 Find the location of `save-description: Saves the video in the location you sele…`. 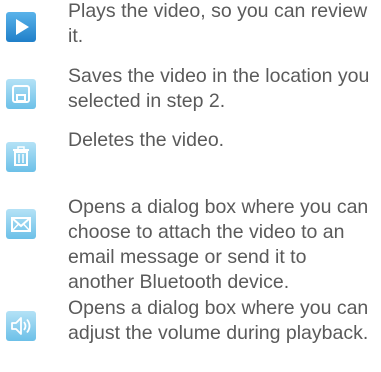

save-description: Saves the video in the location you sele… is located at coordinates (219, 88).